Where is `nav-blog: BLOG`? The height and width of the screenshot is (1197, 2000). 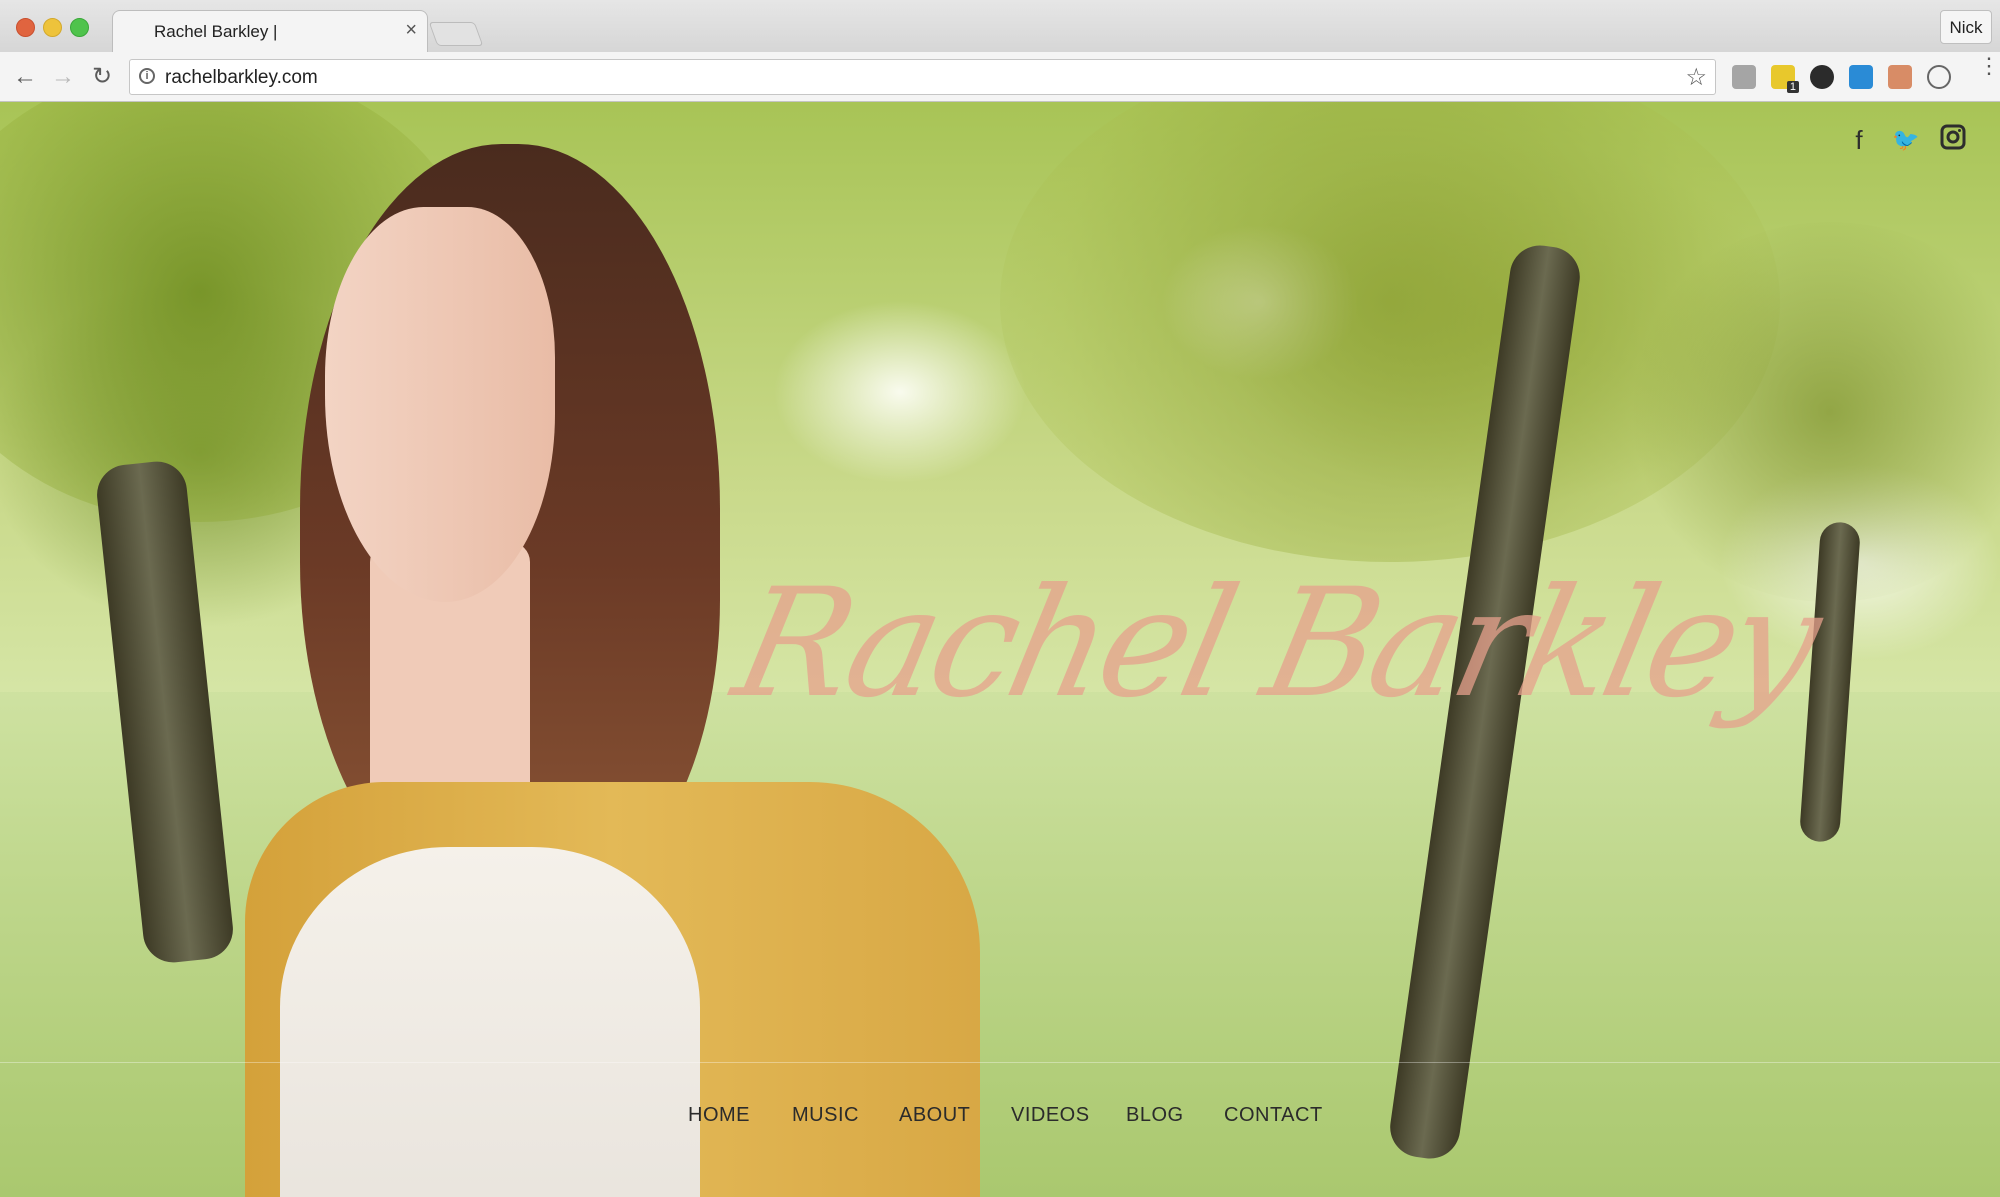
nav-blog: BLOG is located at coordinates (1155, 1115).